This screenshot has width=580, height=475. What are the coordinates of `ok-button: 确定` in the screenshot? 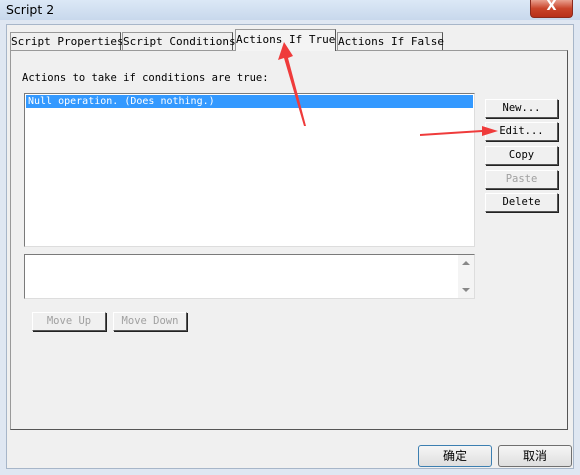 It's located at (455, 456).